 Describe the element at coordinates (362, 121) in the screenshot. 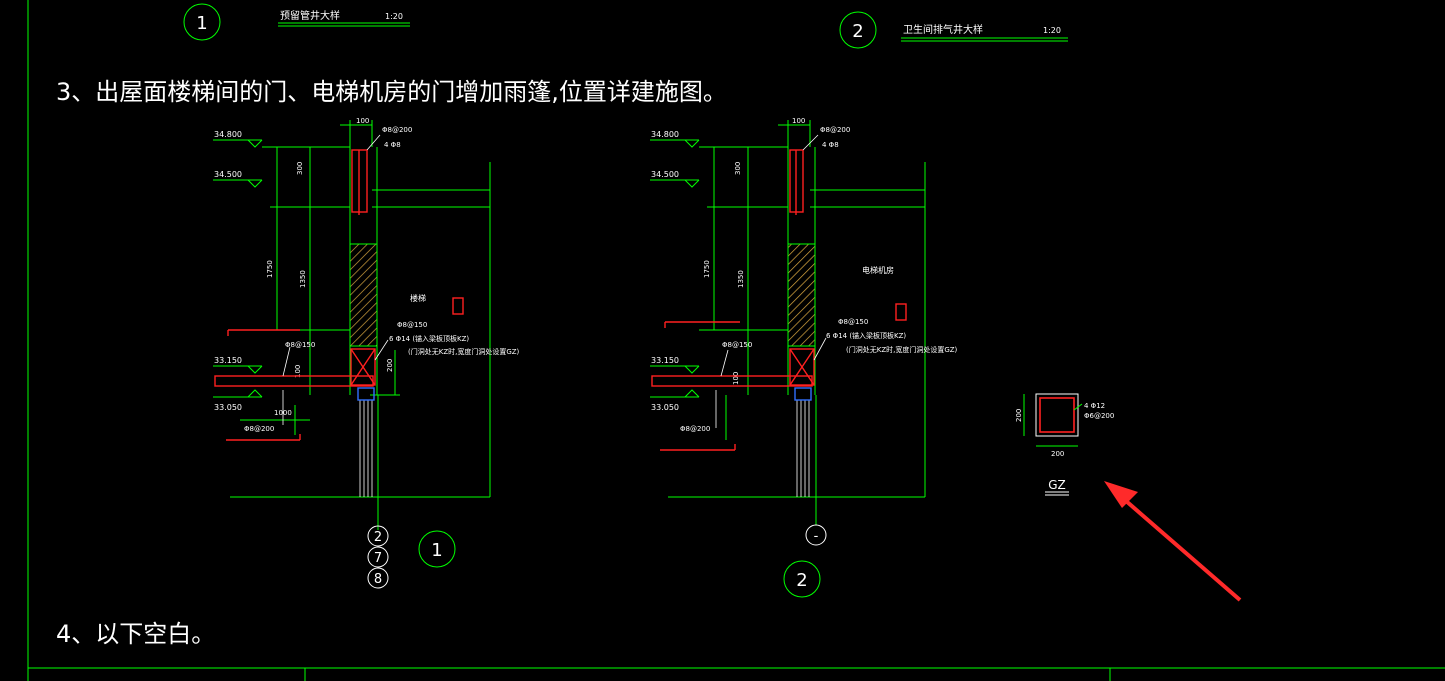

I see `s1-dim-top: 100` at that location.